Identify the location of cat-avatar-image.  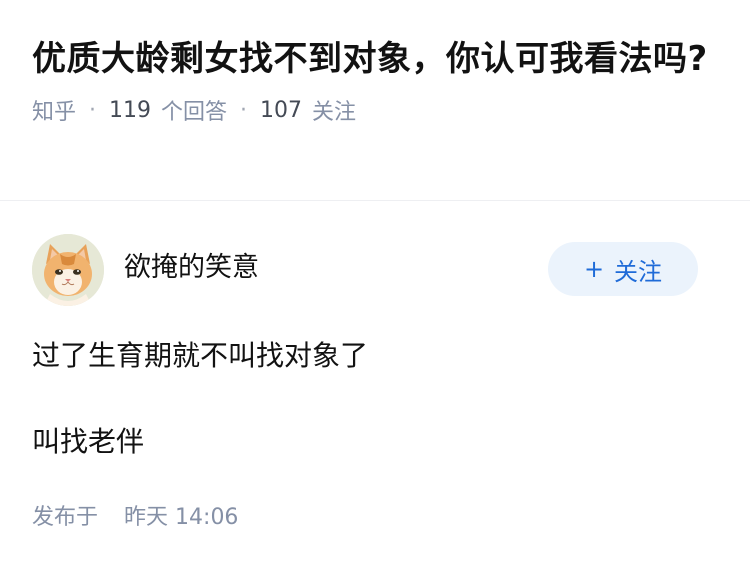
(68, 270).